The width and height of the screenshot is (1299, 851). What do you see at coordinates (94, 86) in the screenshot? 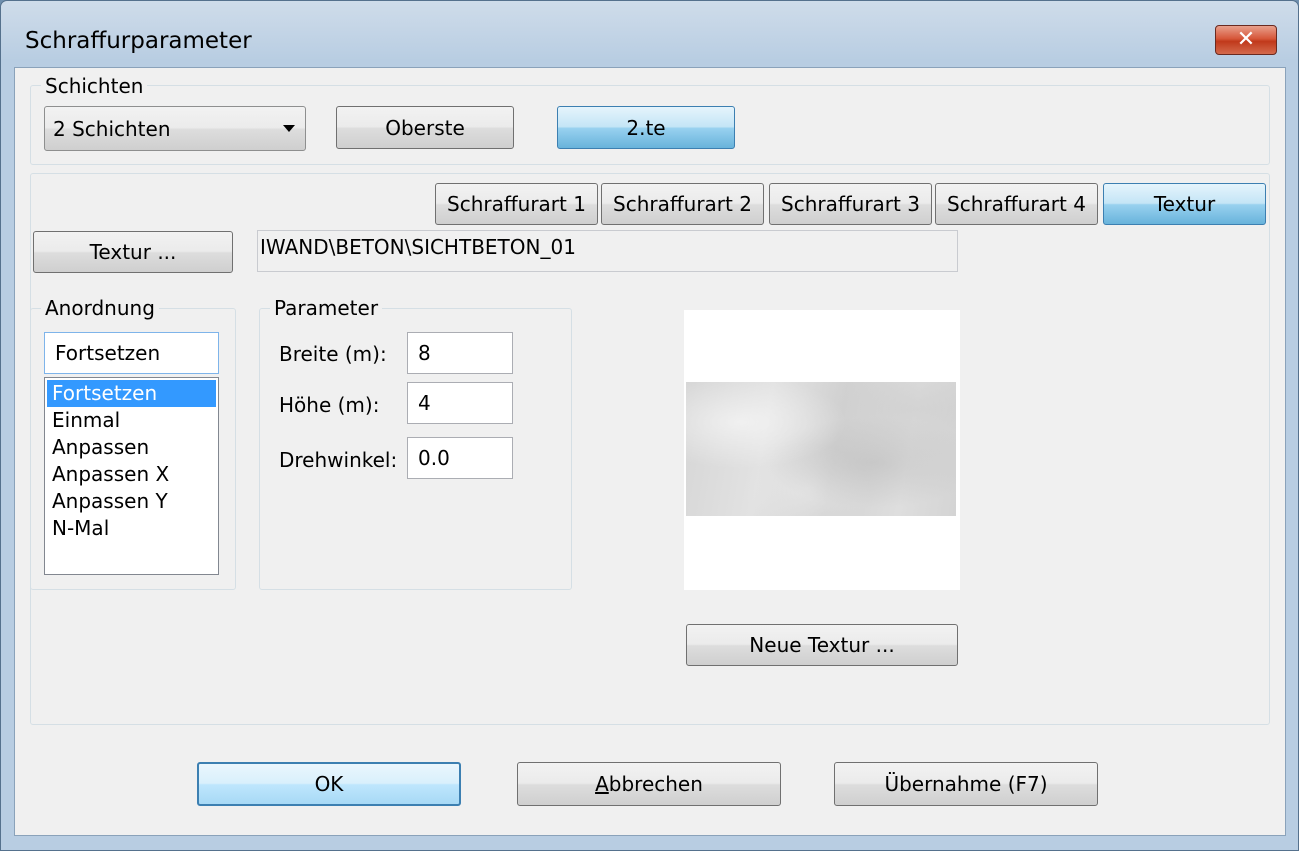
I see `schichten-group-label: Schichten` at bounding box center [94, 86].